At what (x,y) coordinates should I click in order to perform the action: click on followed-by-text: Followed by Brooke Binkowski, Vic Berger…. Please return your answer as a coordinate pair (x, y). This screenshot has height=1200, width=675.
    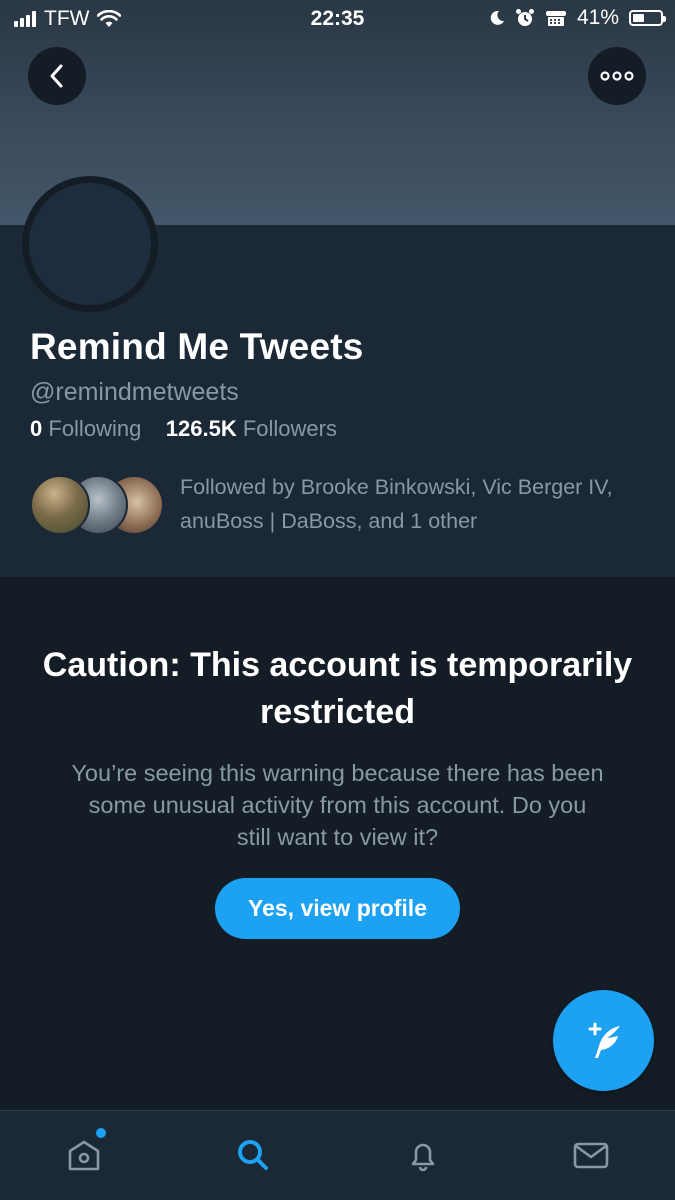
    Looking at the image, I should click on (415, 504).